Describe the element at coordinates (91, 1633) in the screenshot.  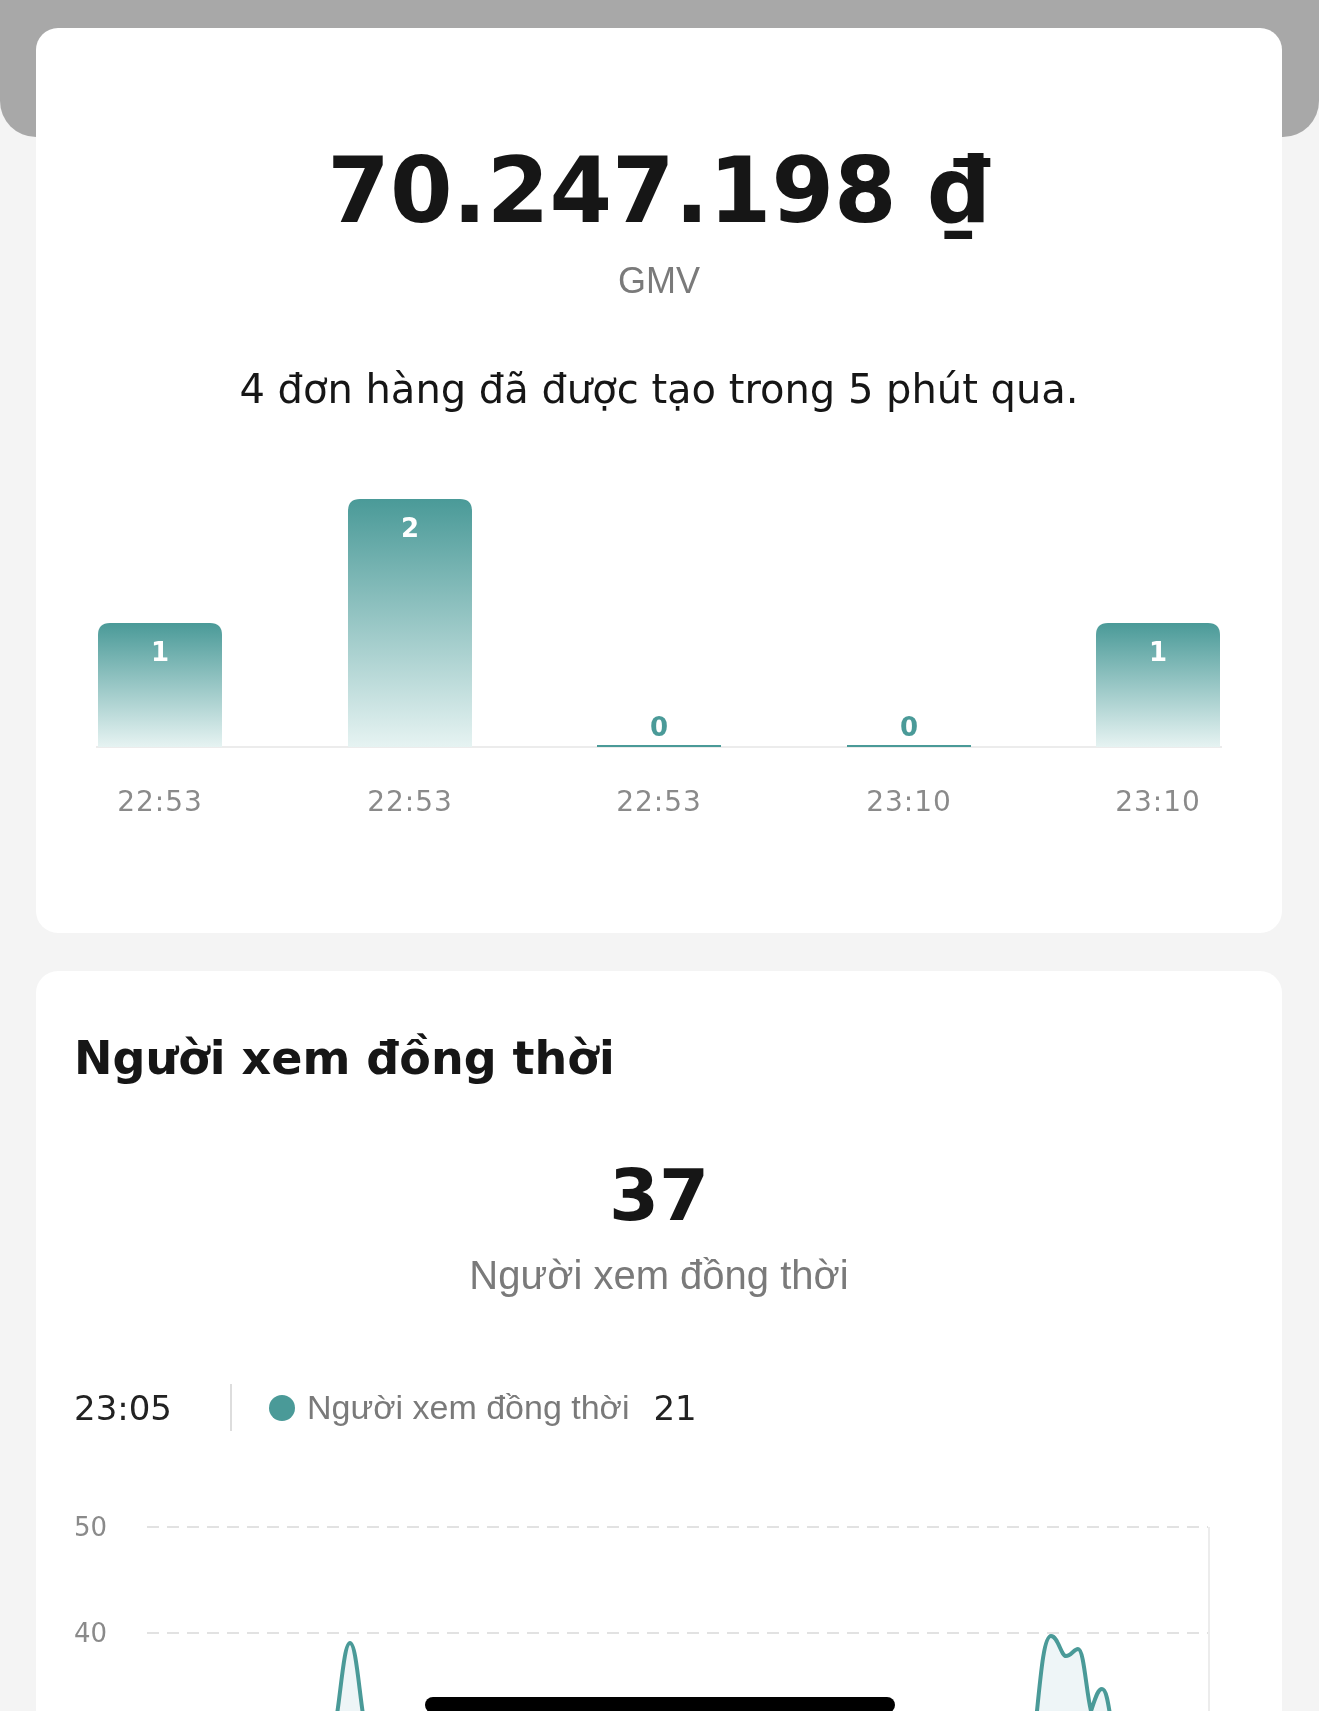
I see `axis-label: 40` at that location.